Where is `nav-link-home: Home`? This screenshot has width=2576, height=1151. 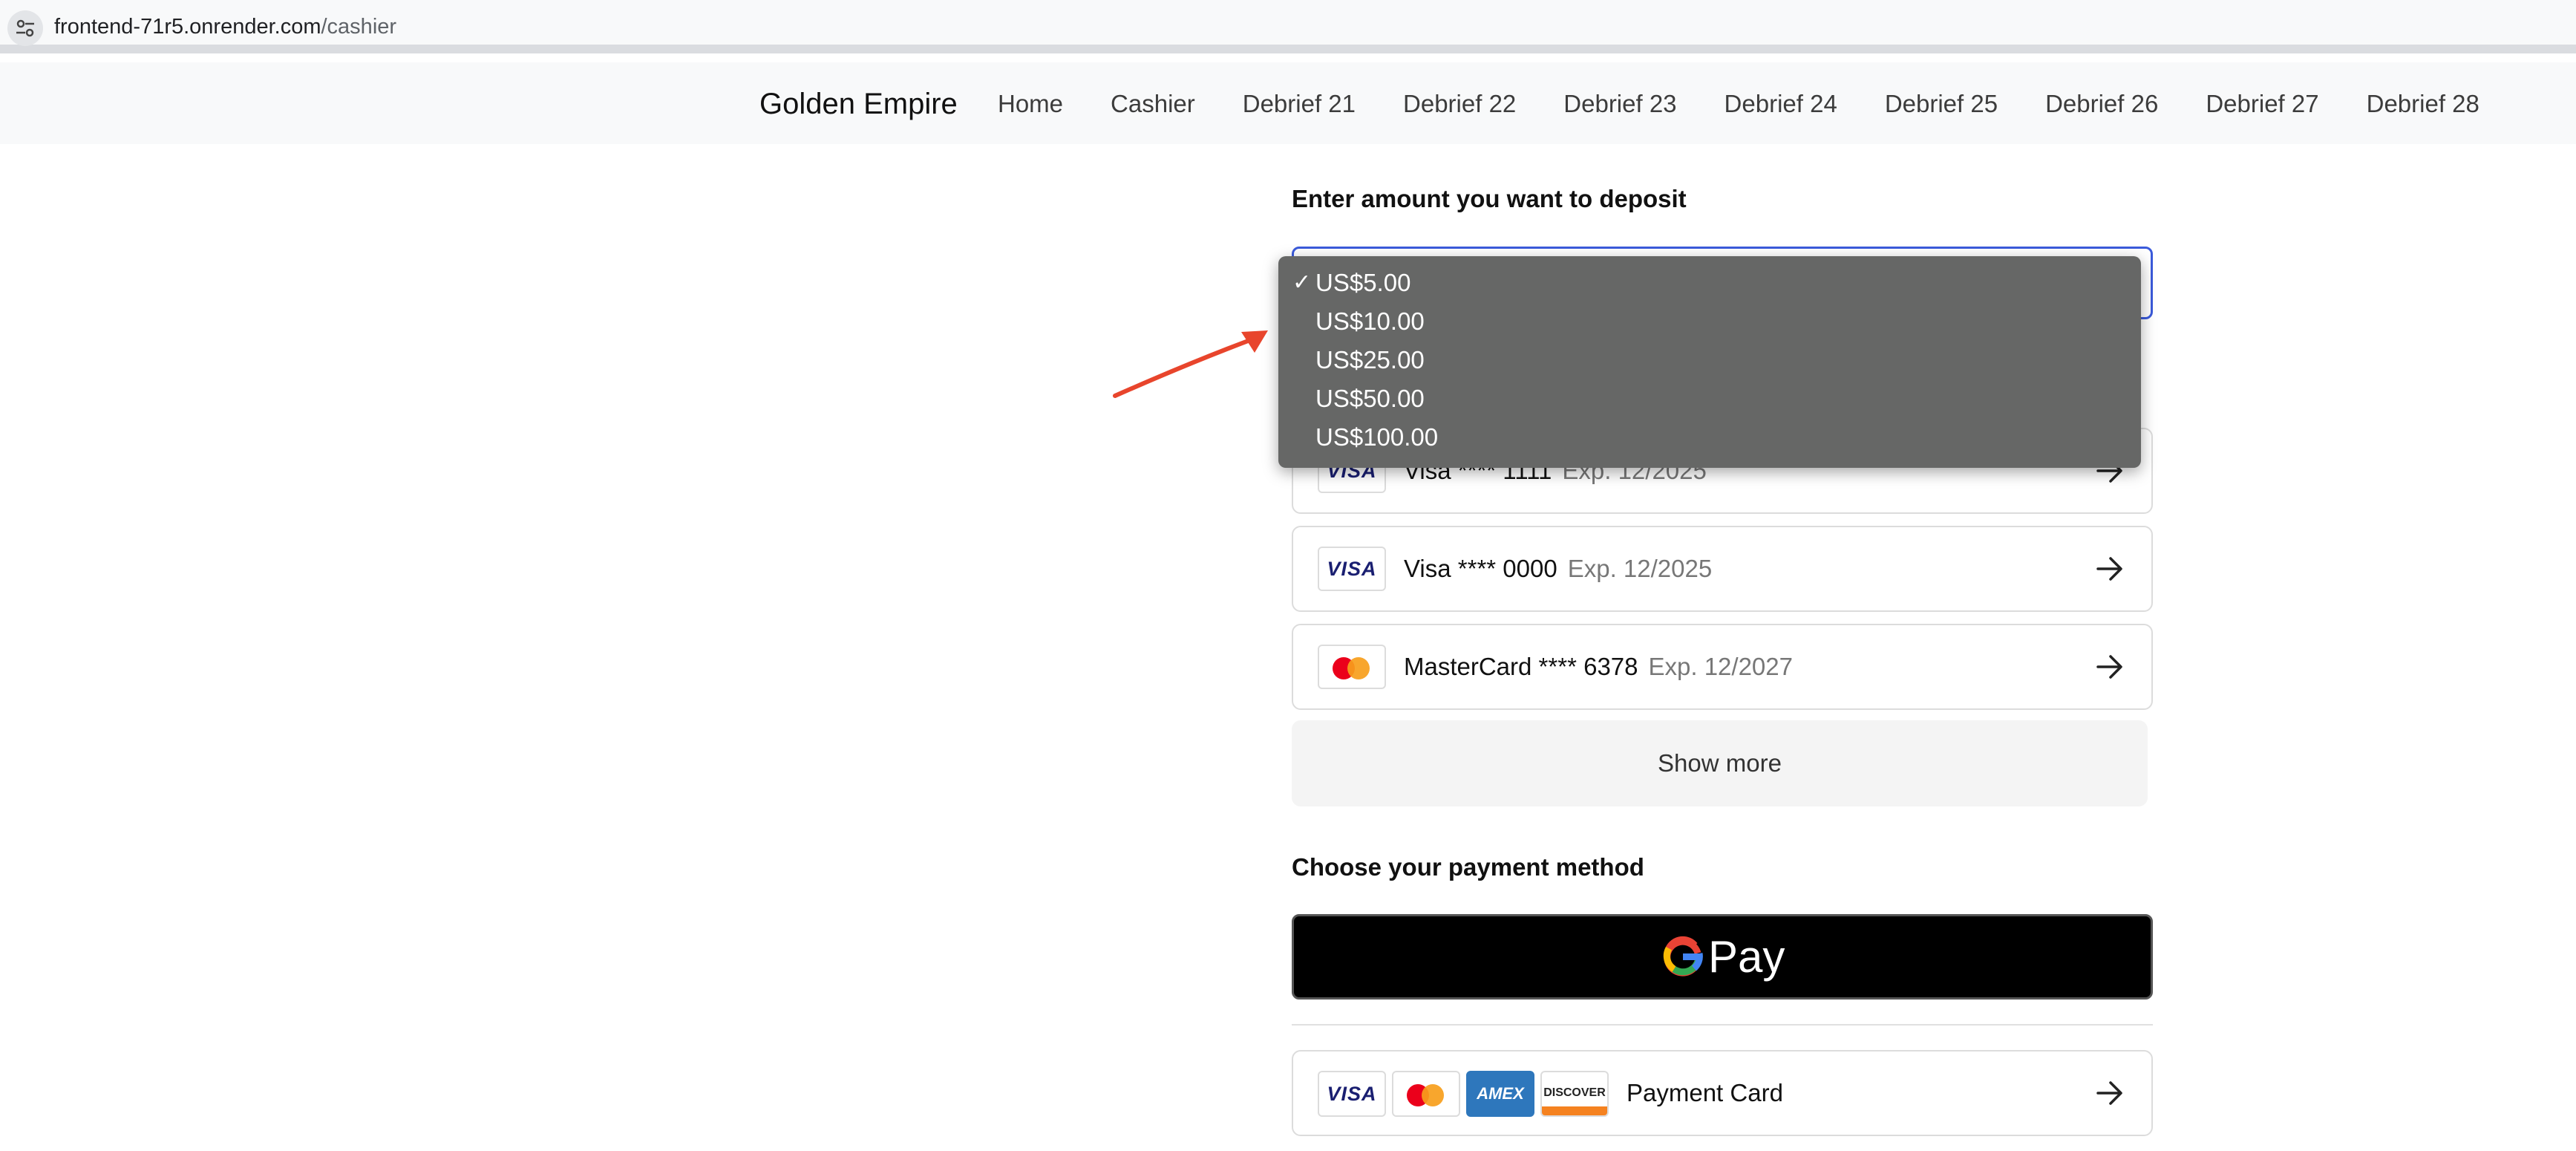
nav-link-home: Home is located at coordinates (1030, 104).